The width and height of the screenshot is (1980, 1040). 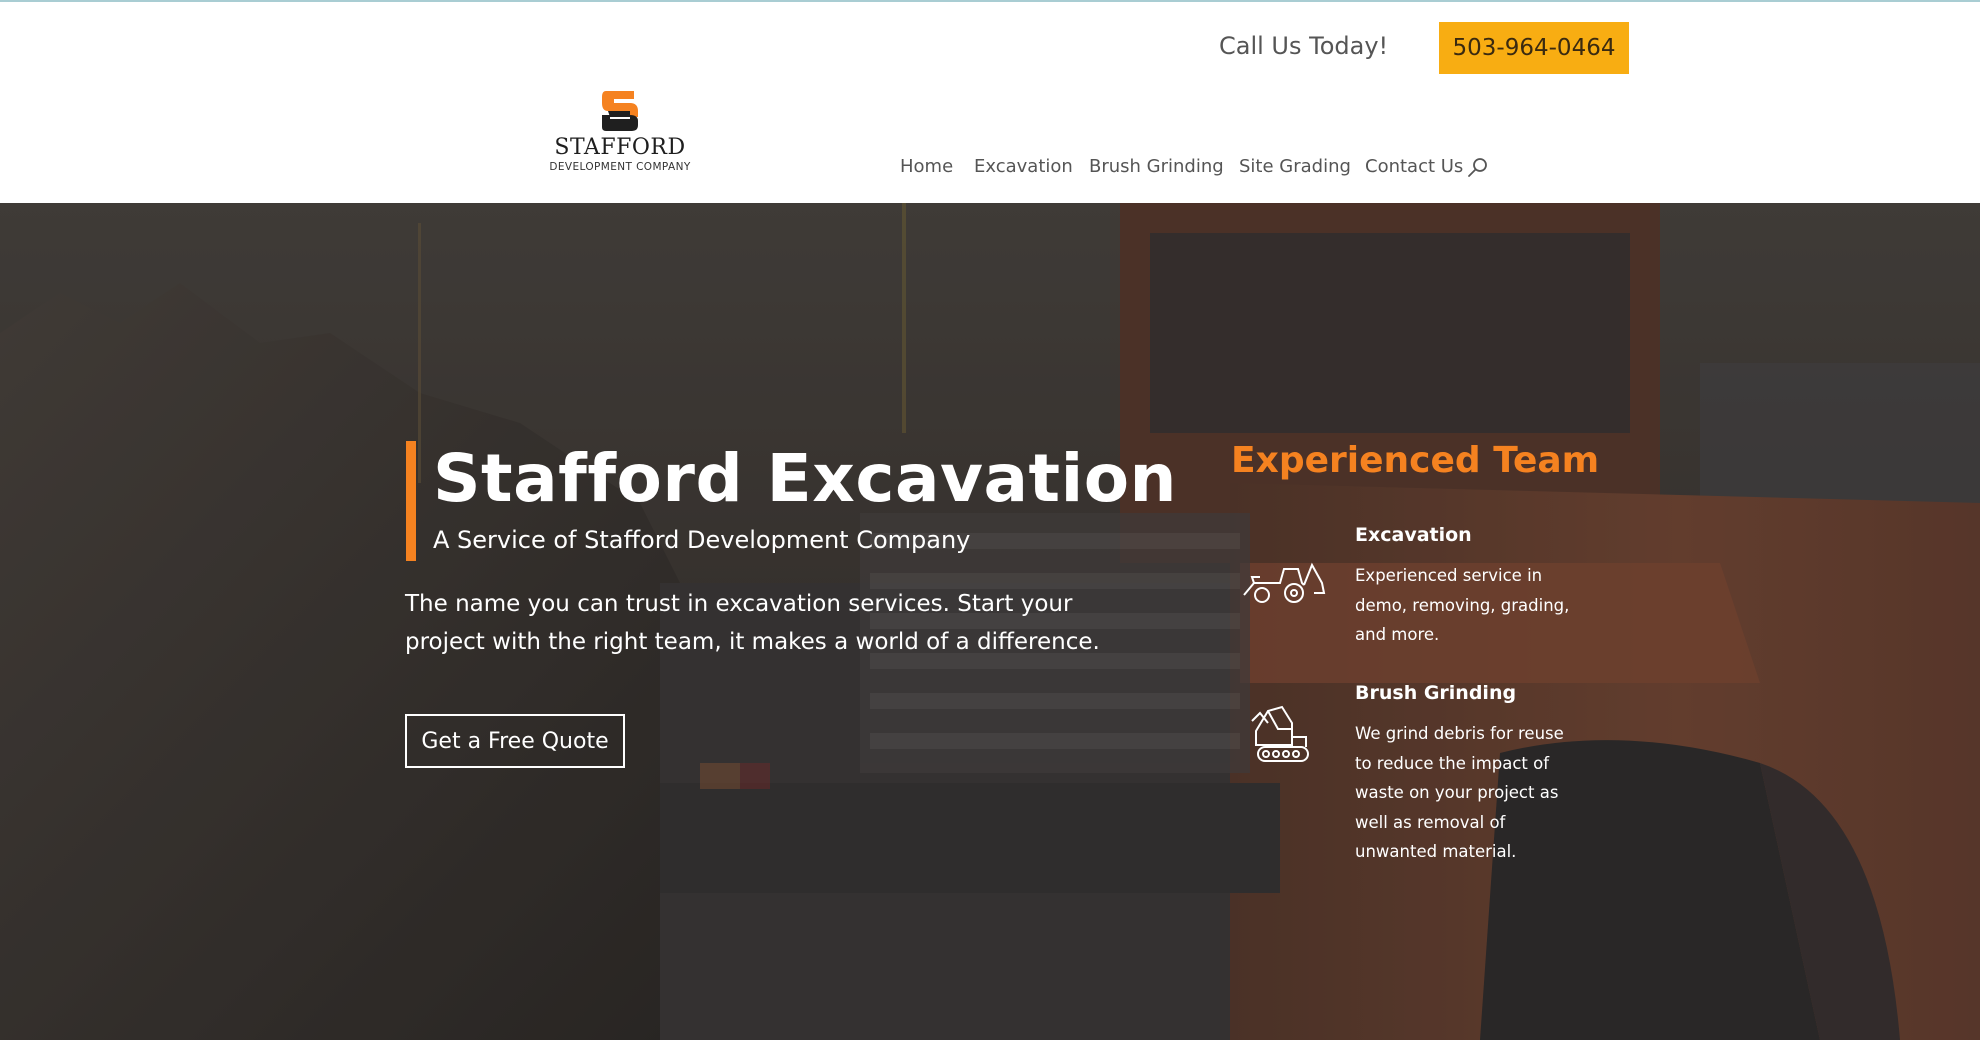 What do you see at coordinates (620, 111) in the screenshot?
I see `logo-s-mark-icon` at bounding box center [620, 111].